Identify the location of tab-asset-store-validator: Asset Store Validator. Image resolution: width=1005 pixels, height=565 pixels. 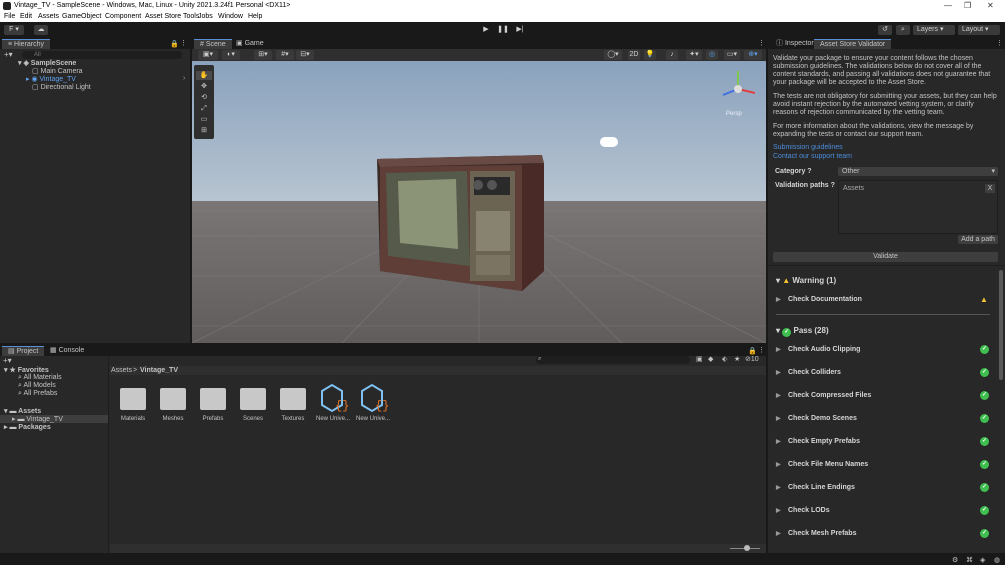
(853, 44).